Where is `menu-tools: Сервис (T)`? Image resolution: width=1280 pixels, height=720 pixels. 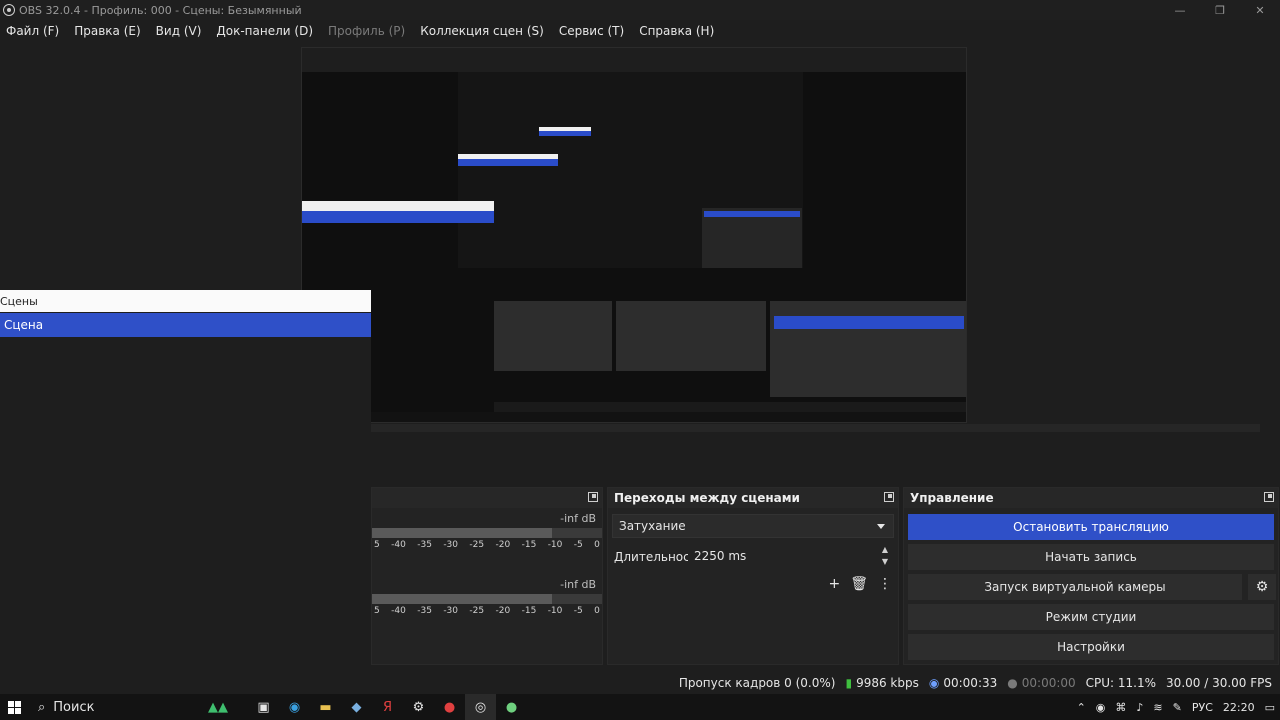 menu-tools: Сервис (T) is located at coordinates (591, 31).